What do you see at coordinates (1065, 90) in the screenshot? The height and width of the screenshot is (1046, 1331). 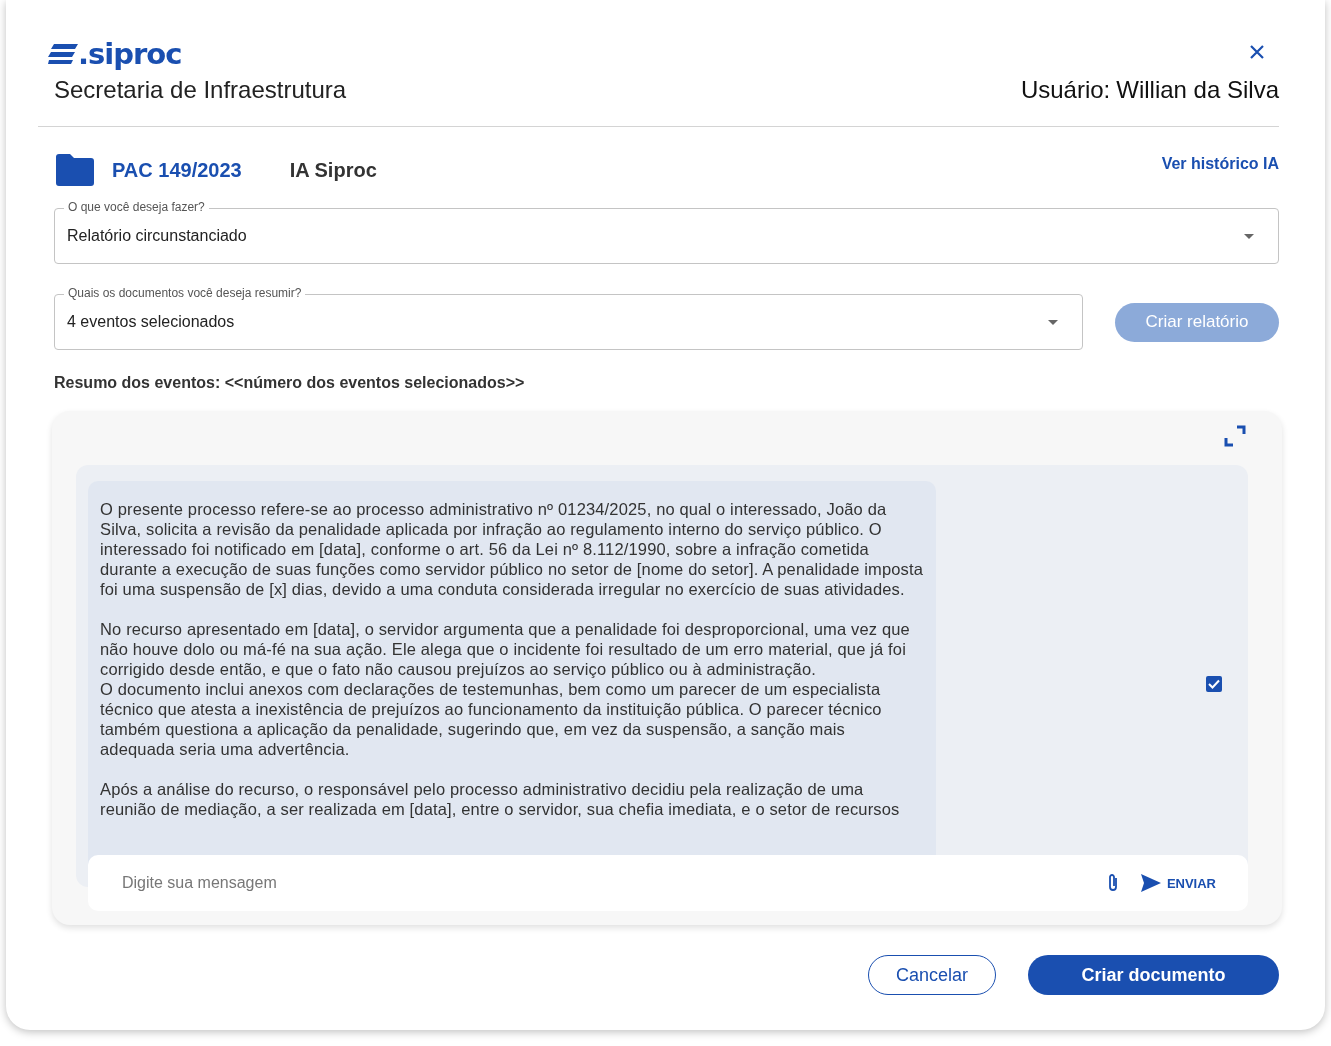 I see `user-label: Usuário:` at bounding box center [1065, 90].